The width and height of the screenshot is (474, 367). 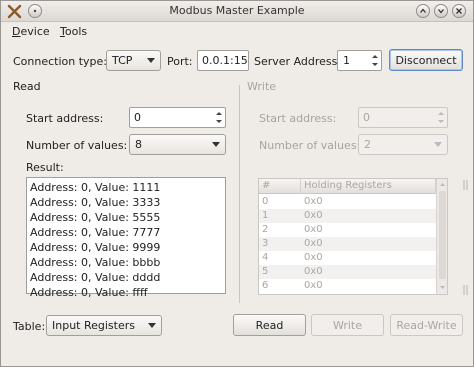 I want to click on read-count-label: Number of values:, so click(x=77, y=145).